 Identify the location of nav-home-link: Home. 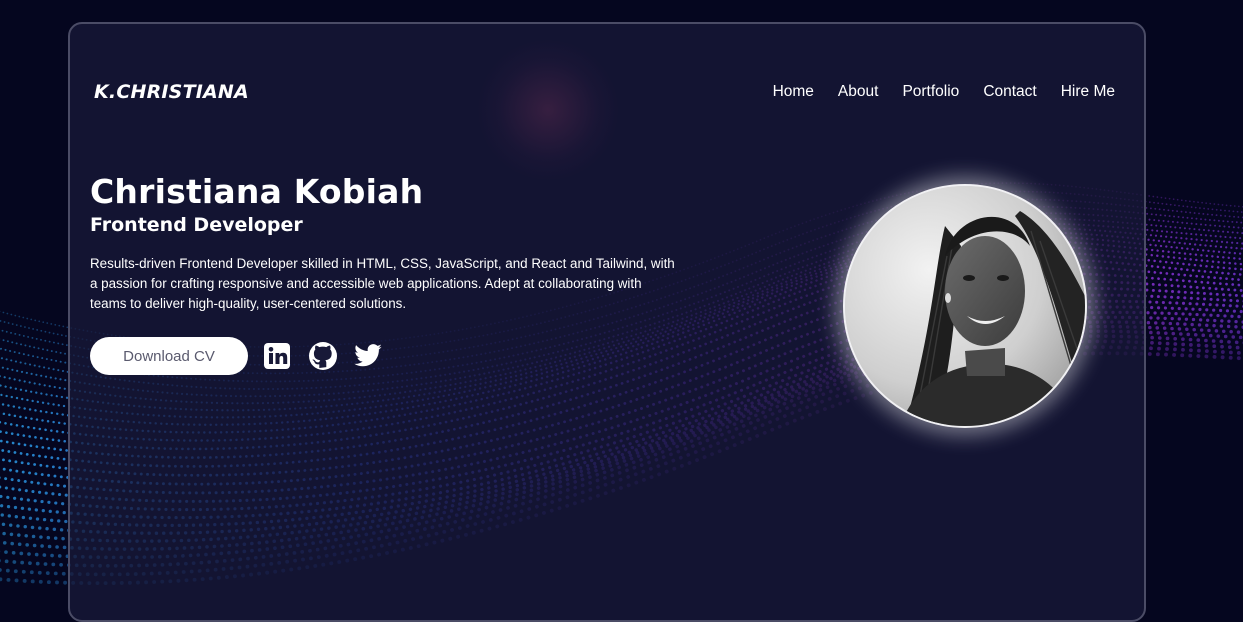
(793, 92).